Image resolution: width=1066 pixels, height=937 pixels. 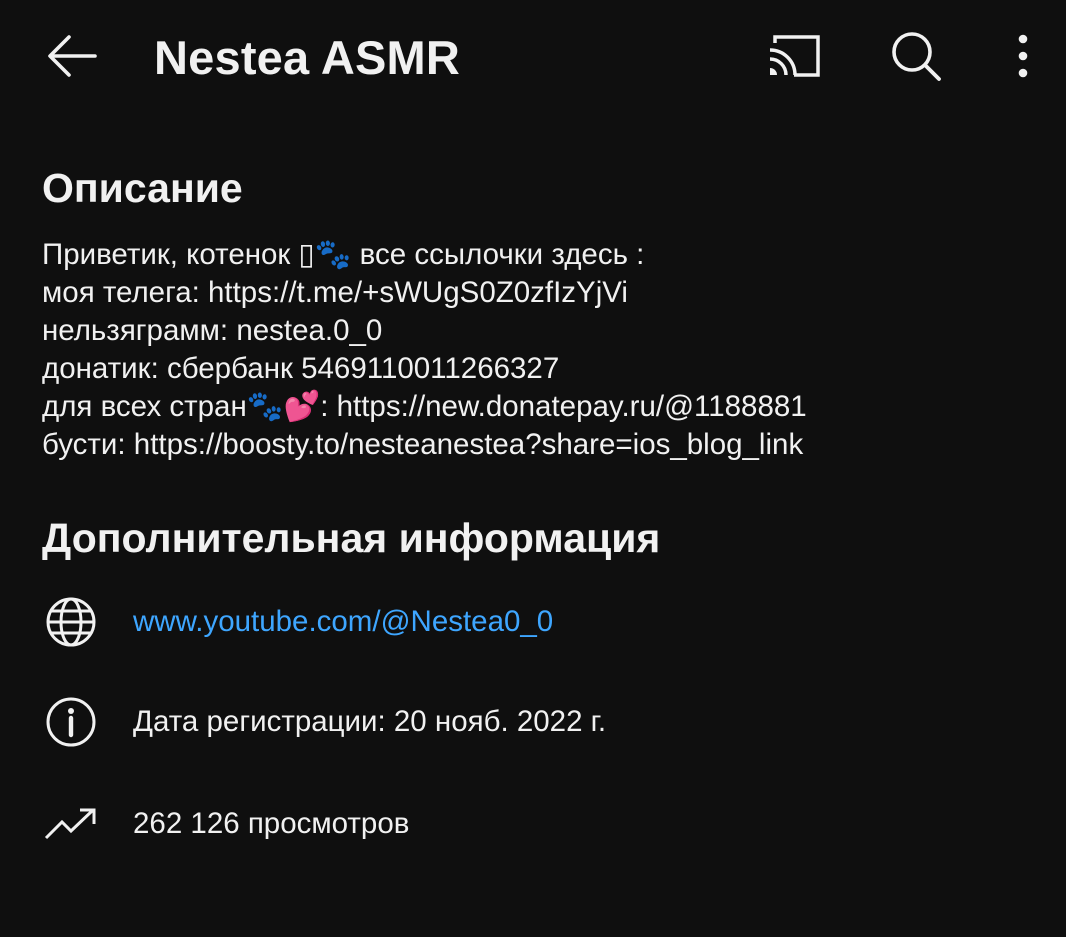 What do you see at coordinates (271, 823) in the screenshot?
I see `view-count: 262 126 просмотров` at bounding box center [271, 823].